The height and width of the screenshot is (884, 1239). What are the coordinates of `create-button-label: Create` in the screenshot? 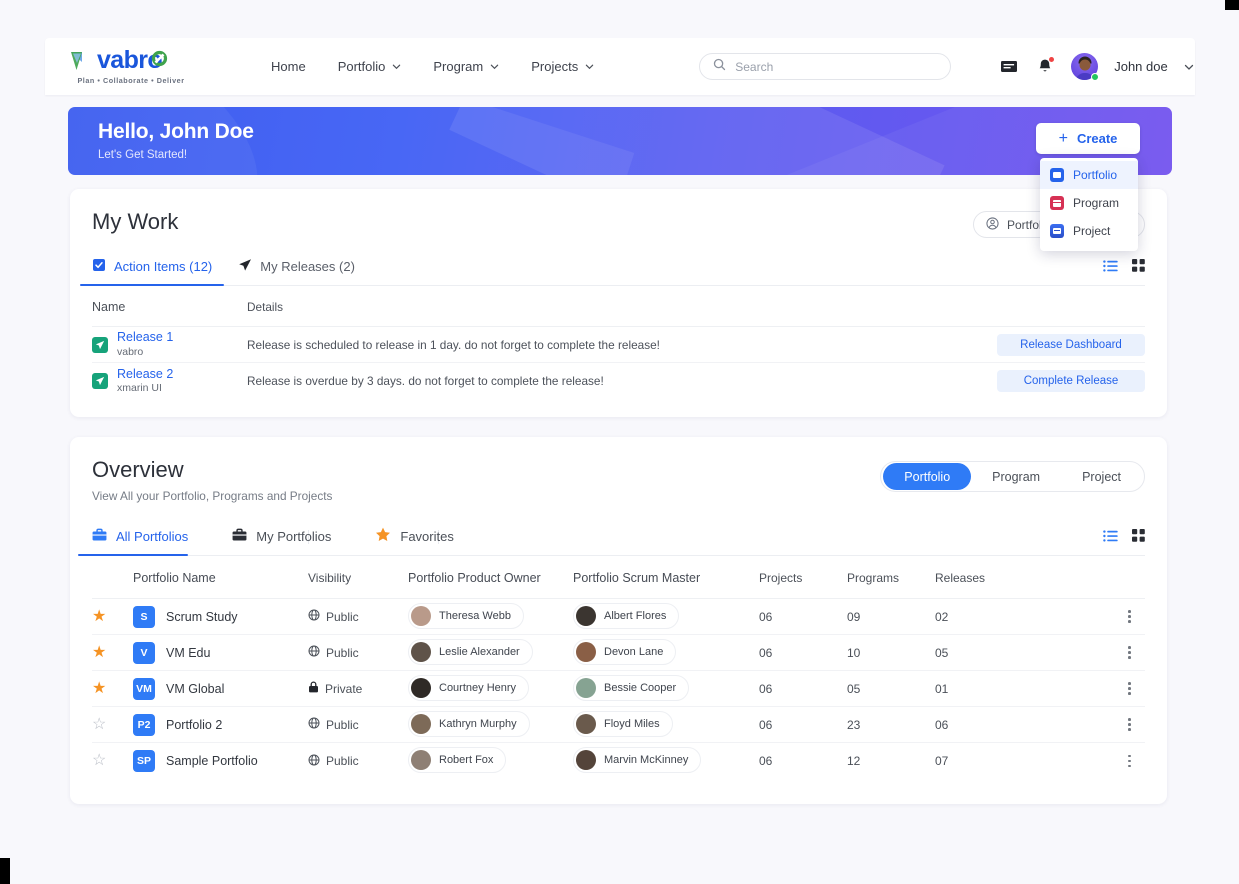 It's located at (1097, 138).